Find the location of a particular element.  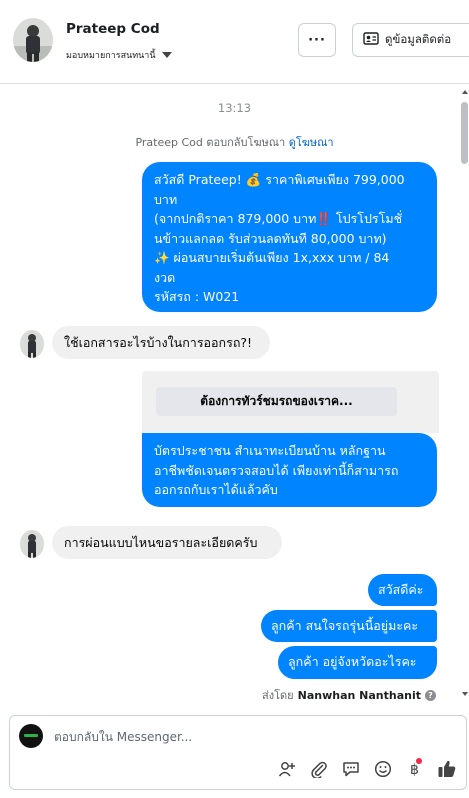

message-text: สวัสดีค่ะ is located at coordinates (401, 589).